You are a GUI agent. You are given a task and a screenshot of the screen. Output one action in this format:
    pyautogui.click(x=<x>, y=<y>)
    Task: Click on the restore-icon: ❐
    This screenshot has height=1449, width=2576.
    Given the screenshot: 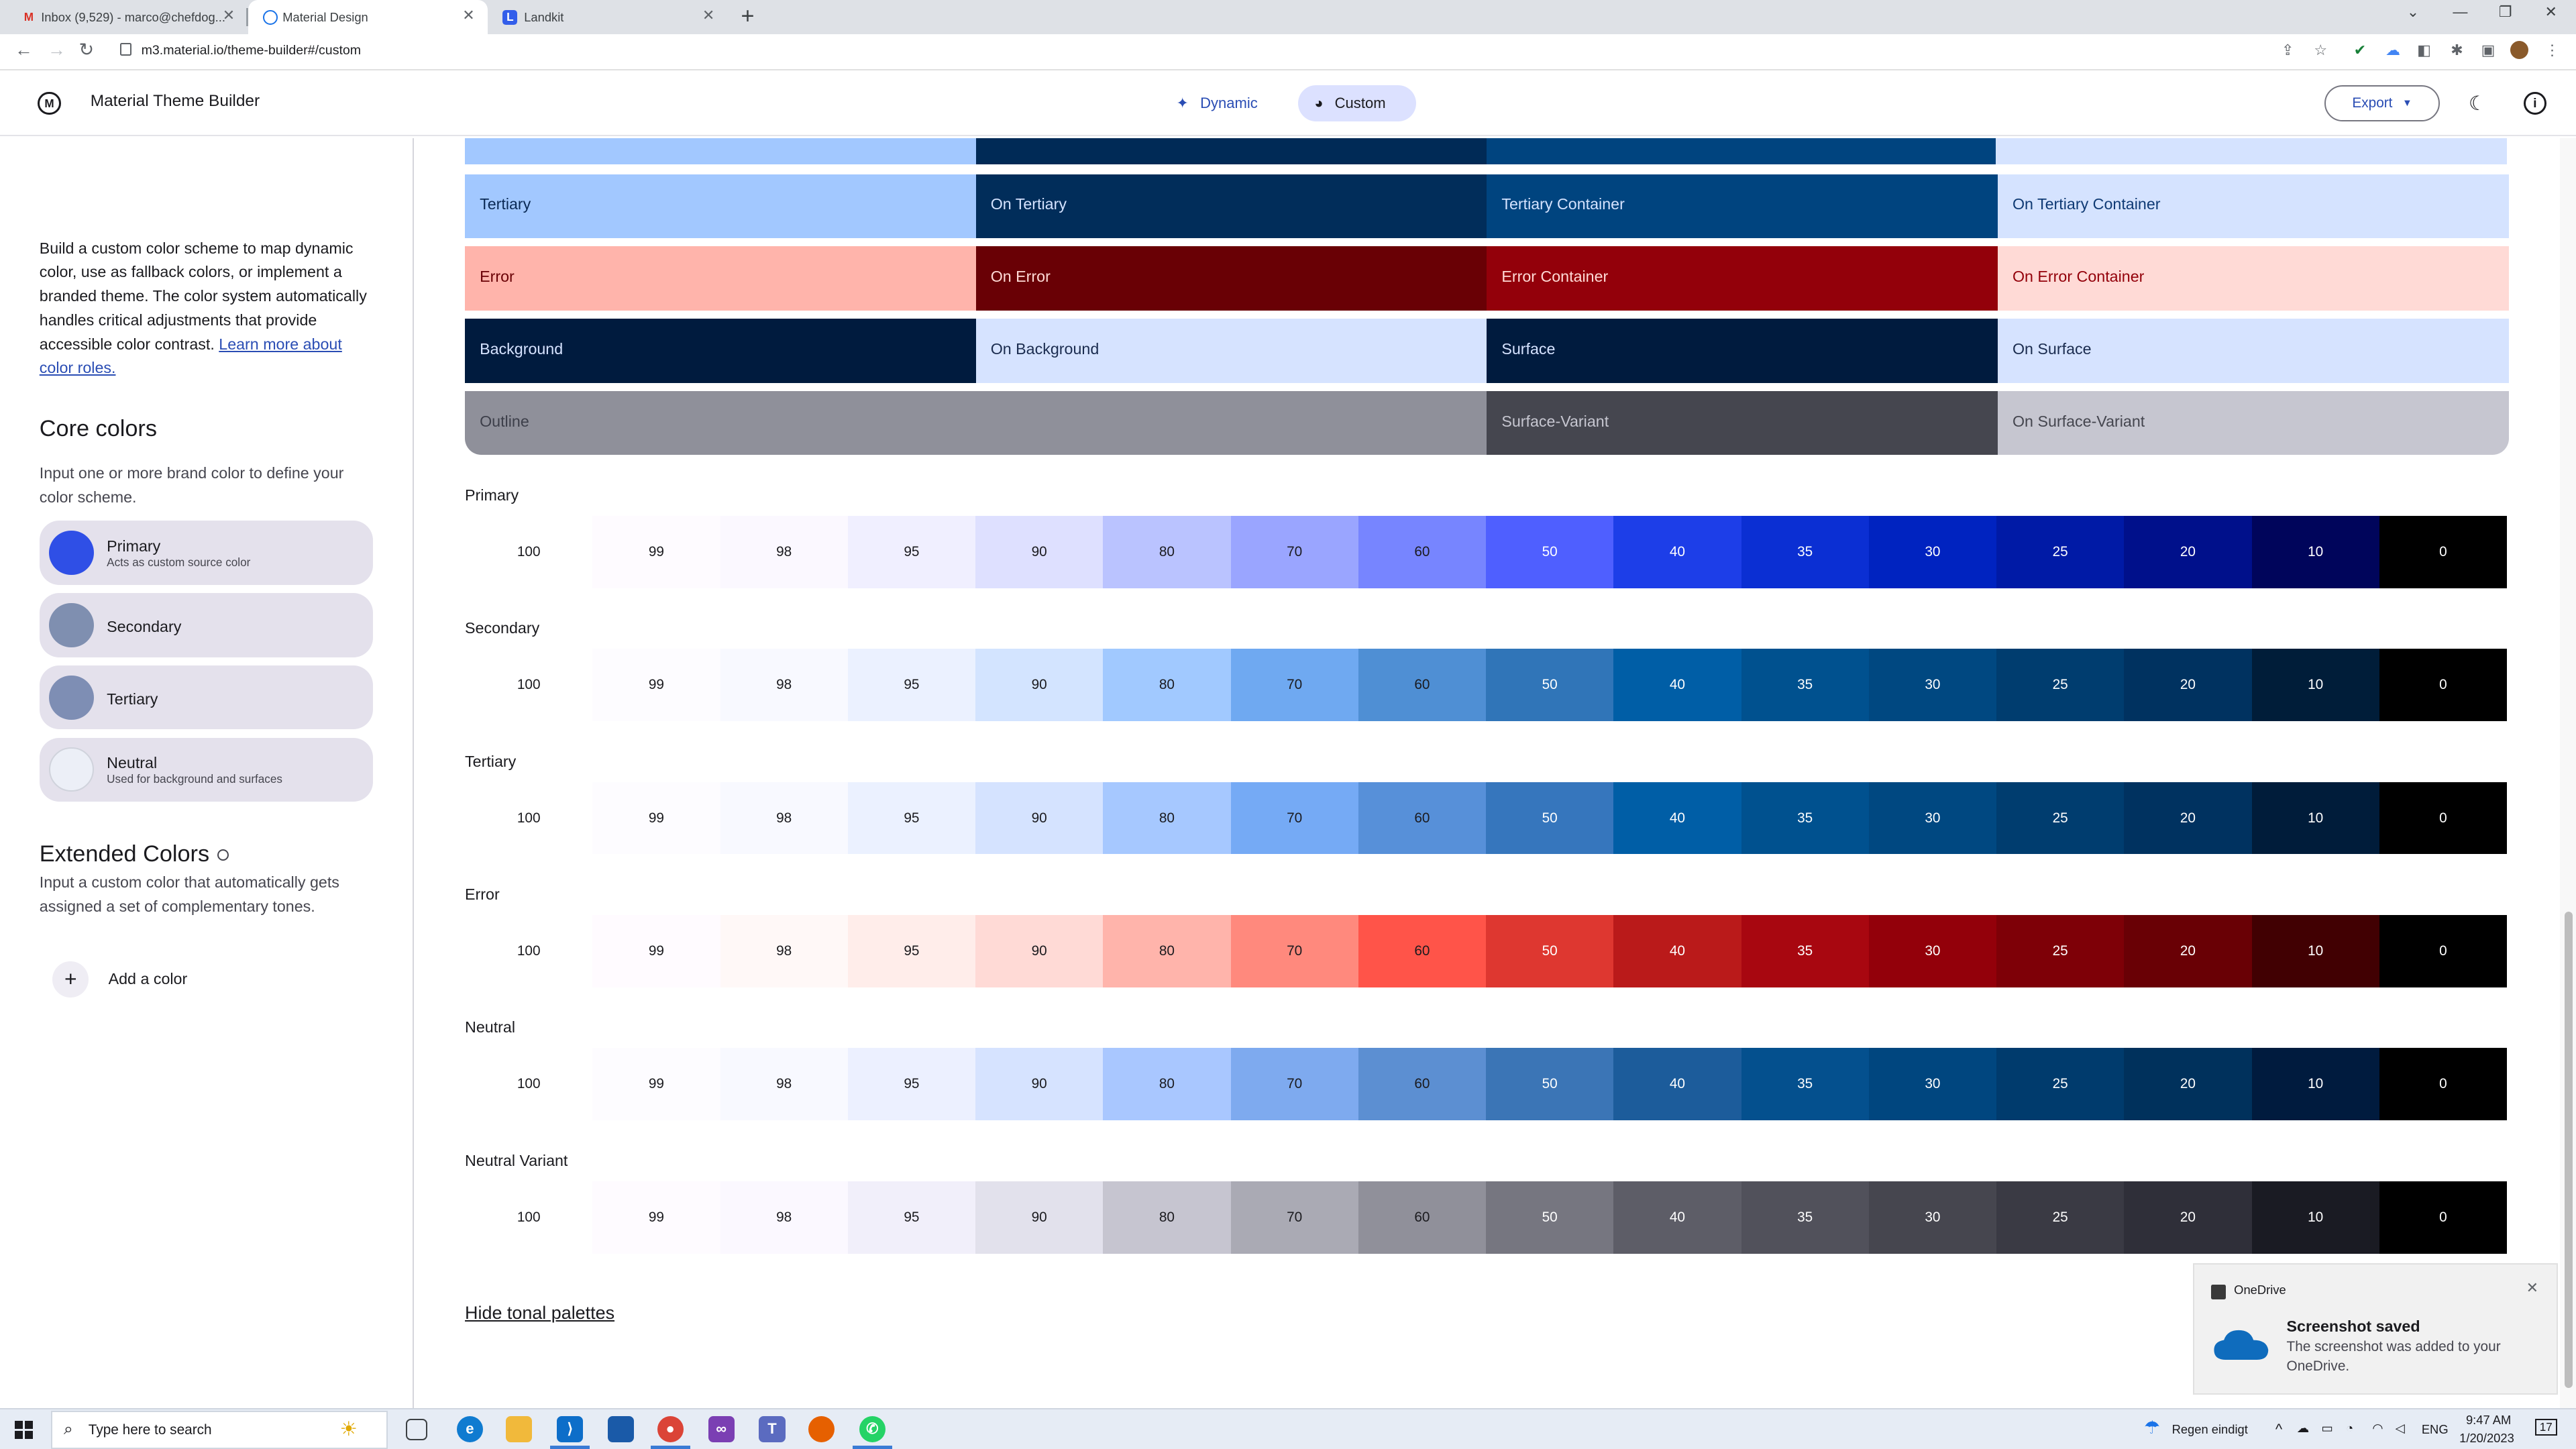 What is the action you would take?
    pyautogui.click(x=2505, y=12)
    